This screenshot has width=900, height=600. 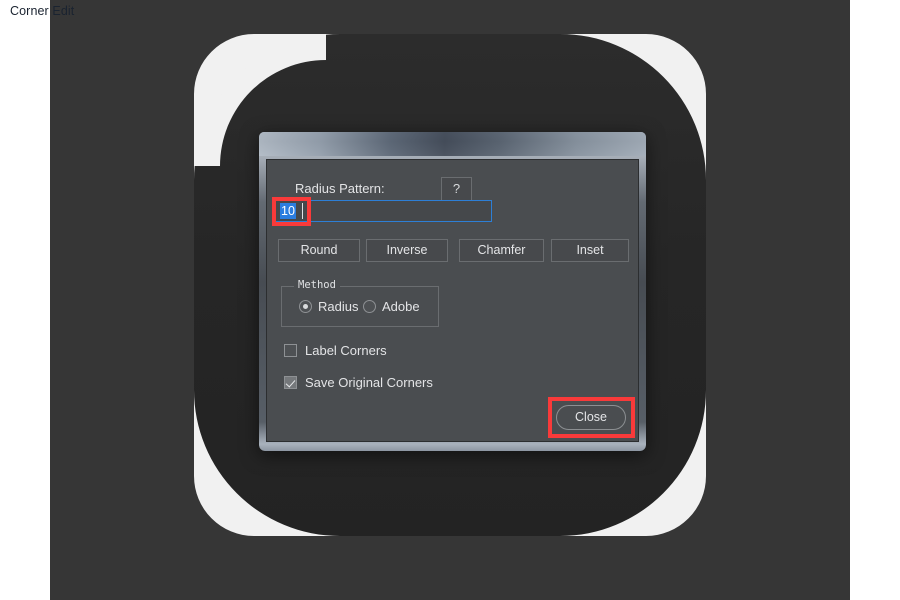 What do you see at coordinates (340, 188) in the screenshot?
I see `radius-pattern-label: Radius Pattern:` at bounding box center [340, 188].